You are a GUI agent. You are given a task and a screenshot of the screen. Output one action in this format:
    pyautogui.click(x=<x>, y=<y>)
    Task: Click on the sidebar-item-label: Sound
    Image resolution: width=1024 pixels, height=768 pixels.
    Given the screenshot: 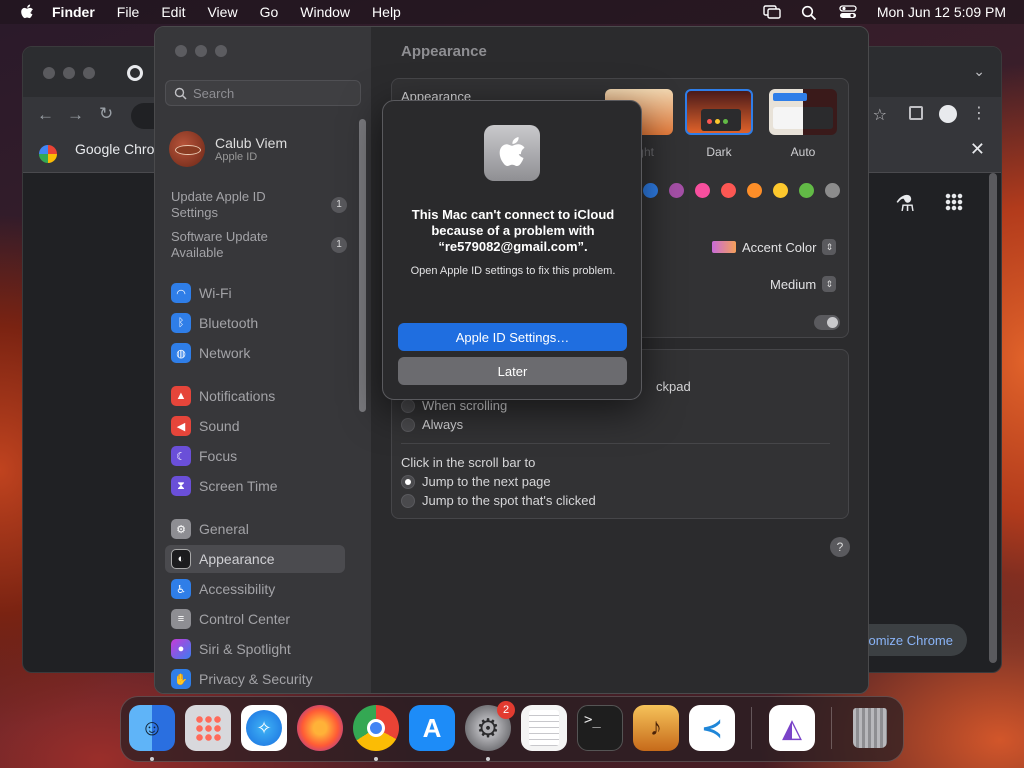 What is the action you would take?
    pyautogui.click(x=219, y=426)
    